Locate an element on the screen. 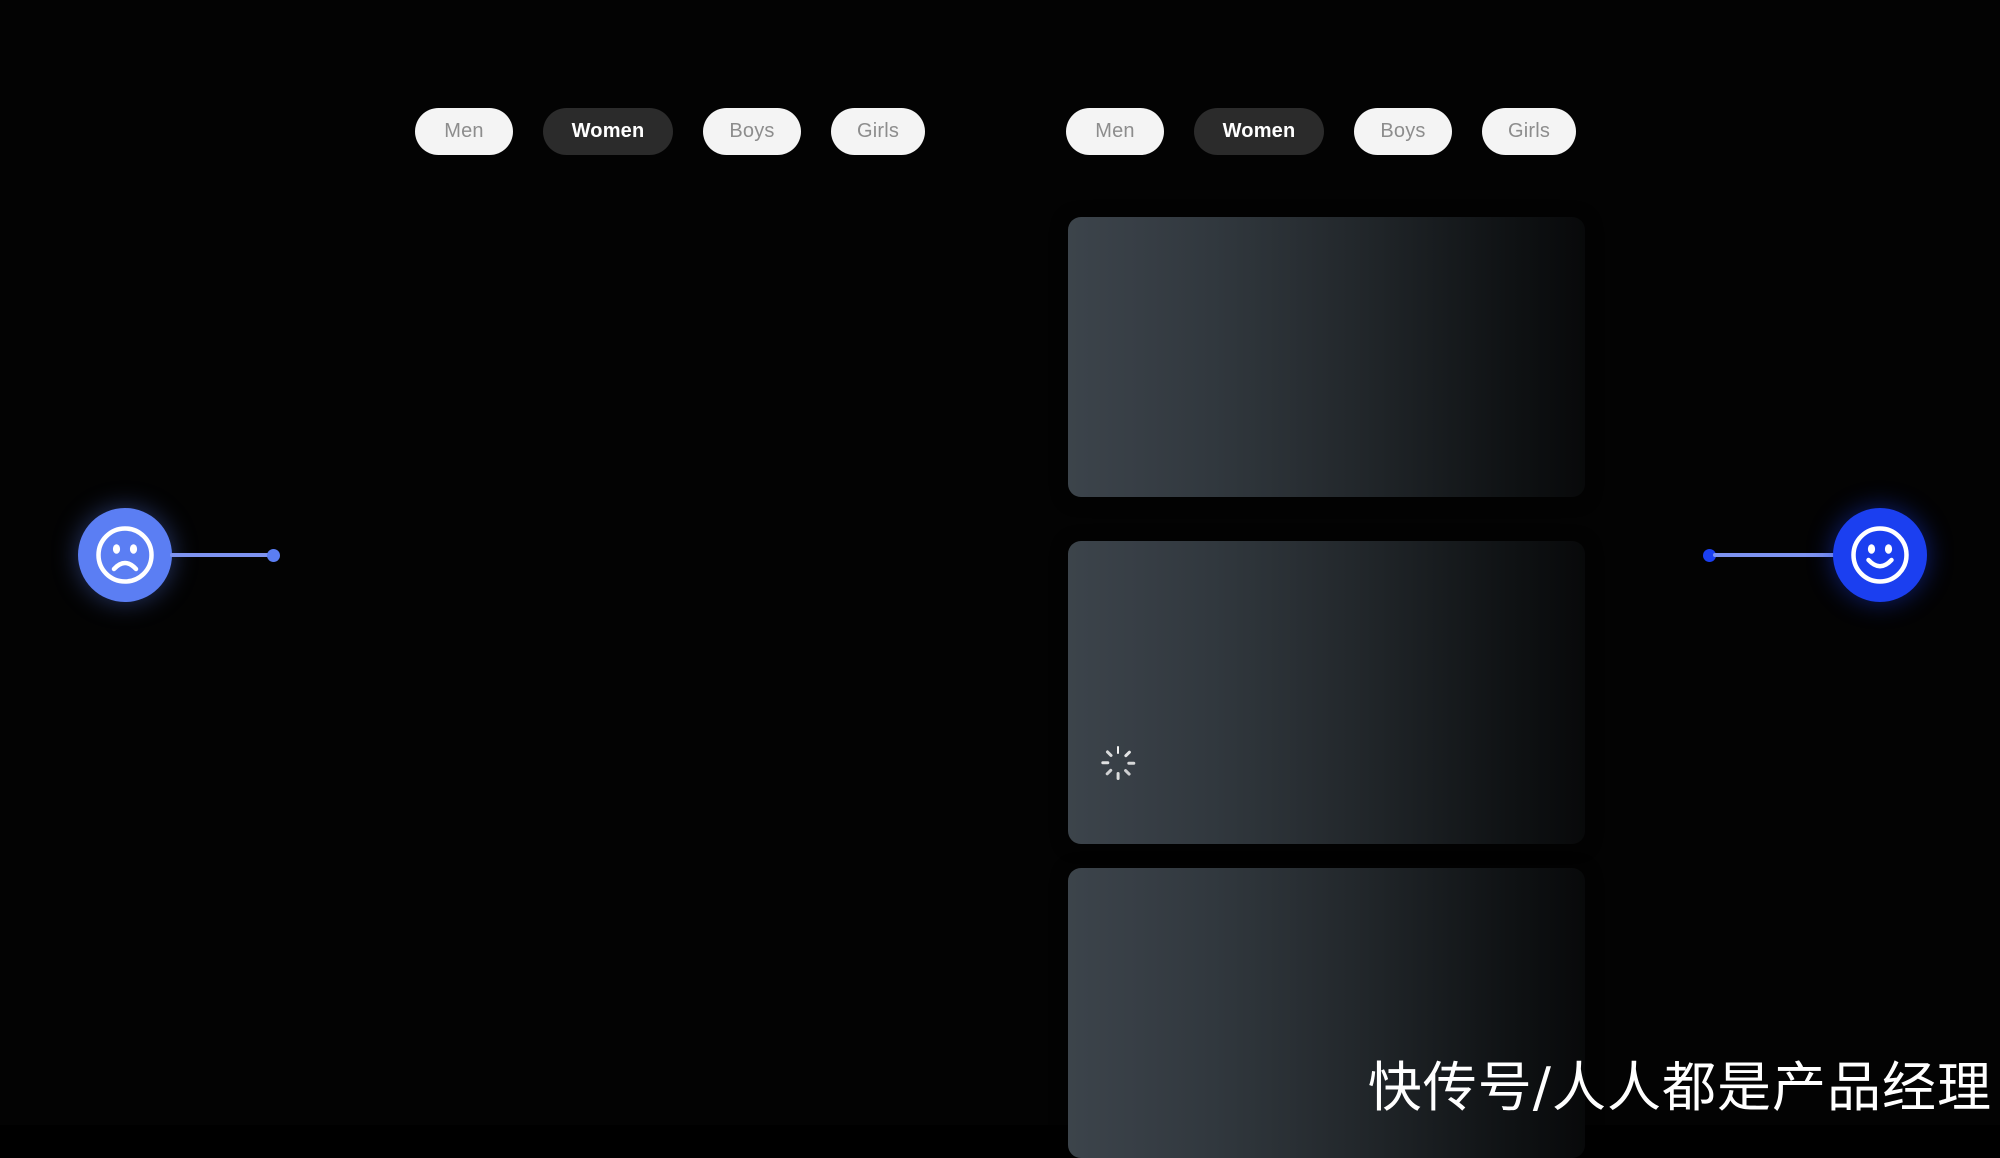 The width and height of the screenshot is (2000, 1158). happy-face-icon is located at coordinates (1880, 555).